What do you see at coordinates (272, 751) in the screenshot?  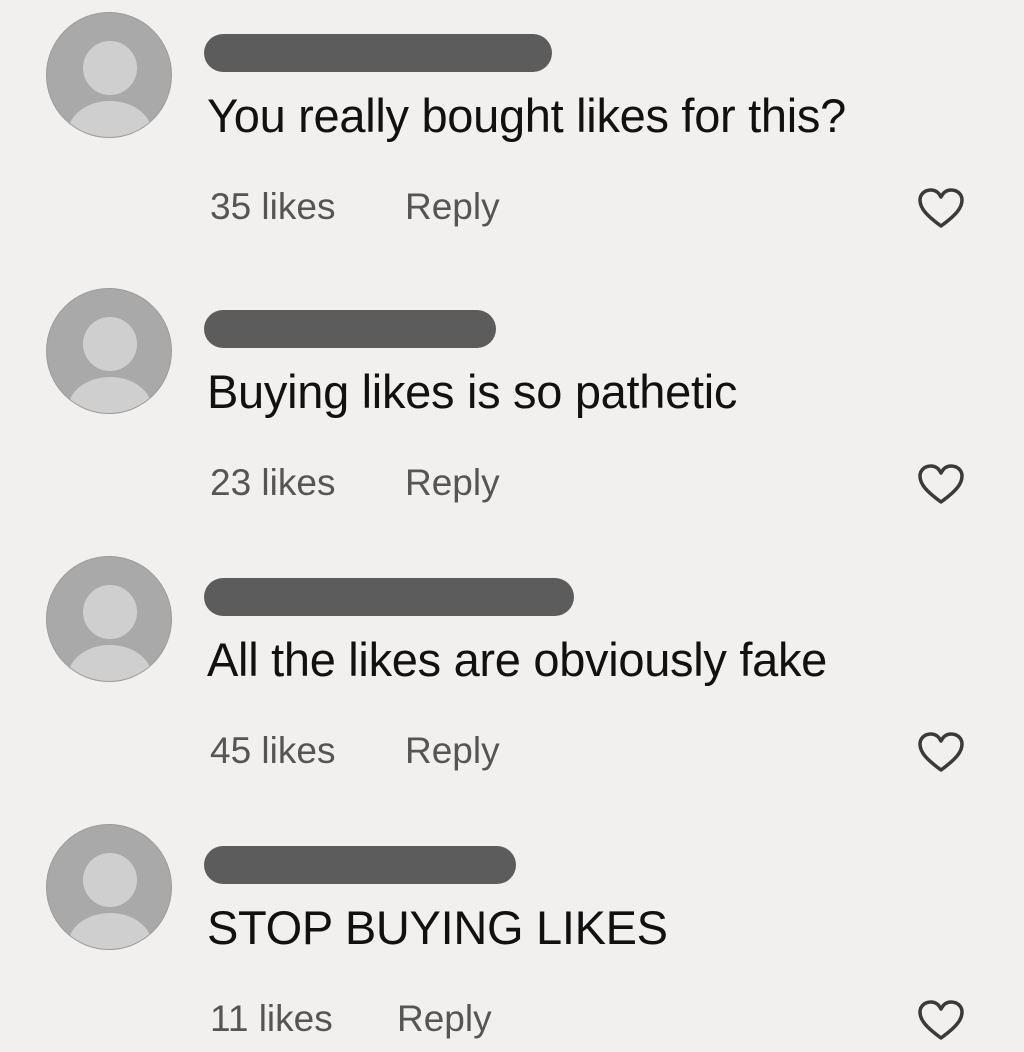 I see `likes-count: 45 likes` at bounding box center [272, 751].